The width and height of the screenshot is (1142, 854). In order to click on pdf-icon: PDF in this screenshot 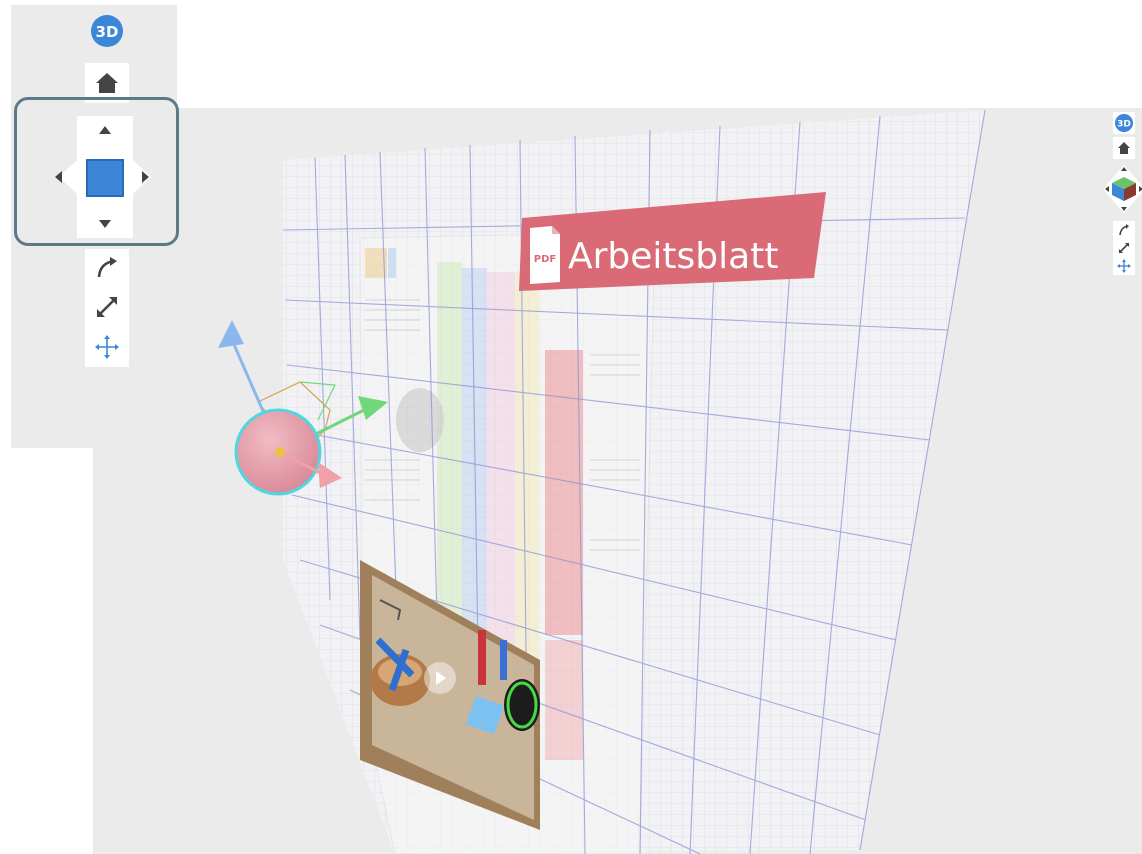, I will do `click(545, 255)`.